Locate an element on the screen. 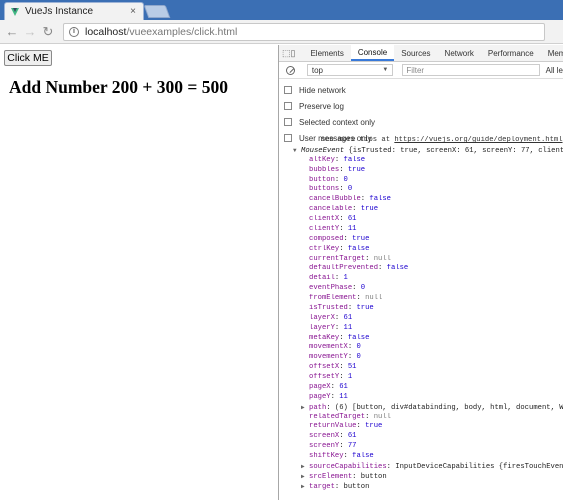  expanded-triangle-icon: ▼ is located at coordinates (297, 151).